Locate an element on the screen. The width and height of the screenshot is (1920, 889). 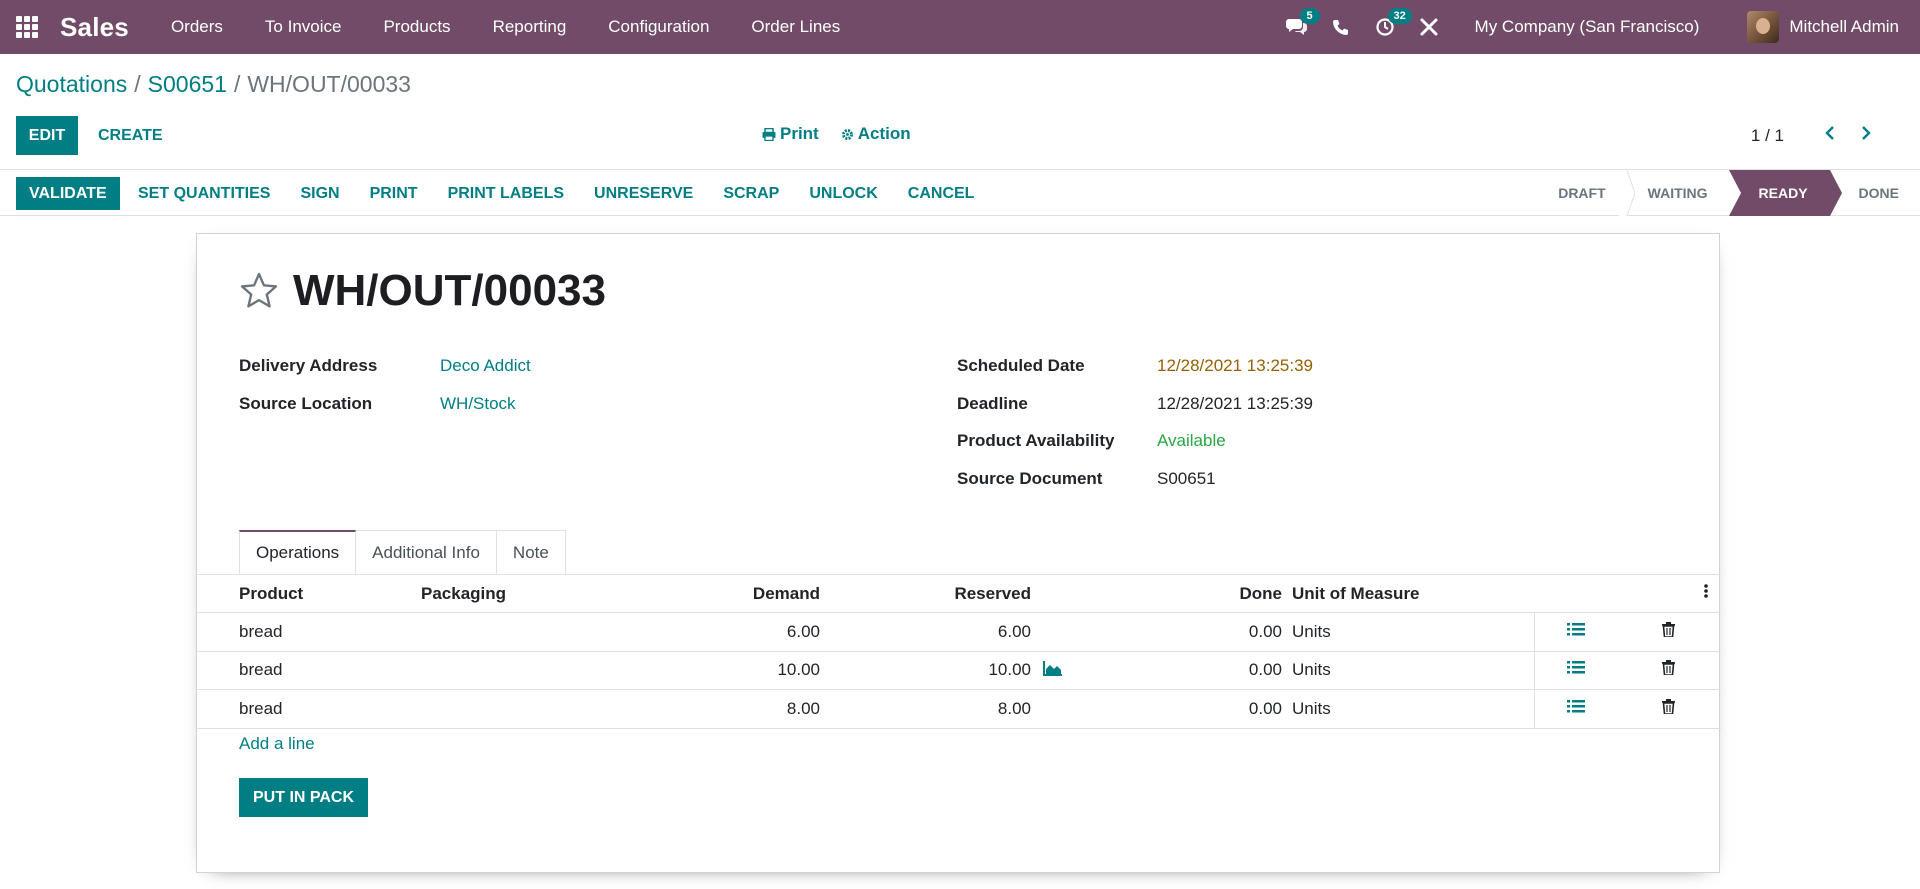
source-location-link: WH/Stock is located at coordinates (478, 404).